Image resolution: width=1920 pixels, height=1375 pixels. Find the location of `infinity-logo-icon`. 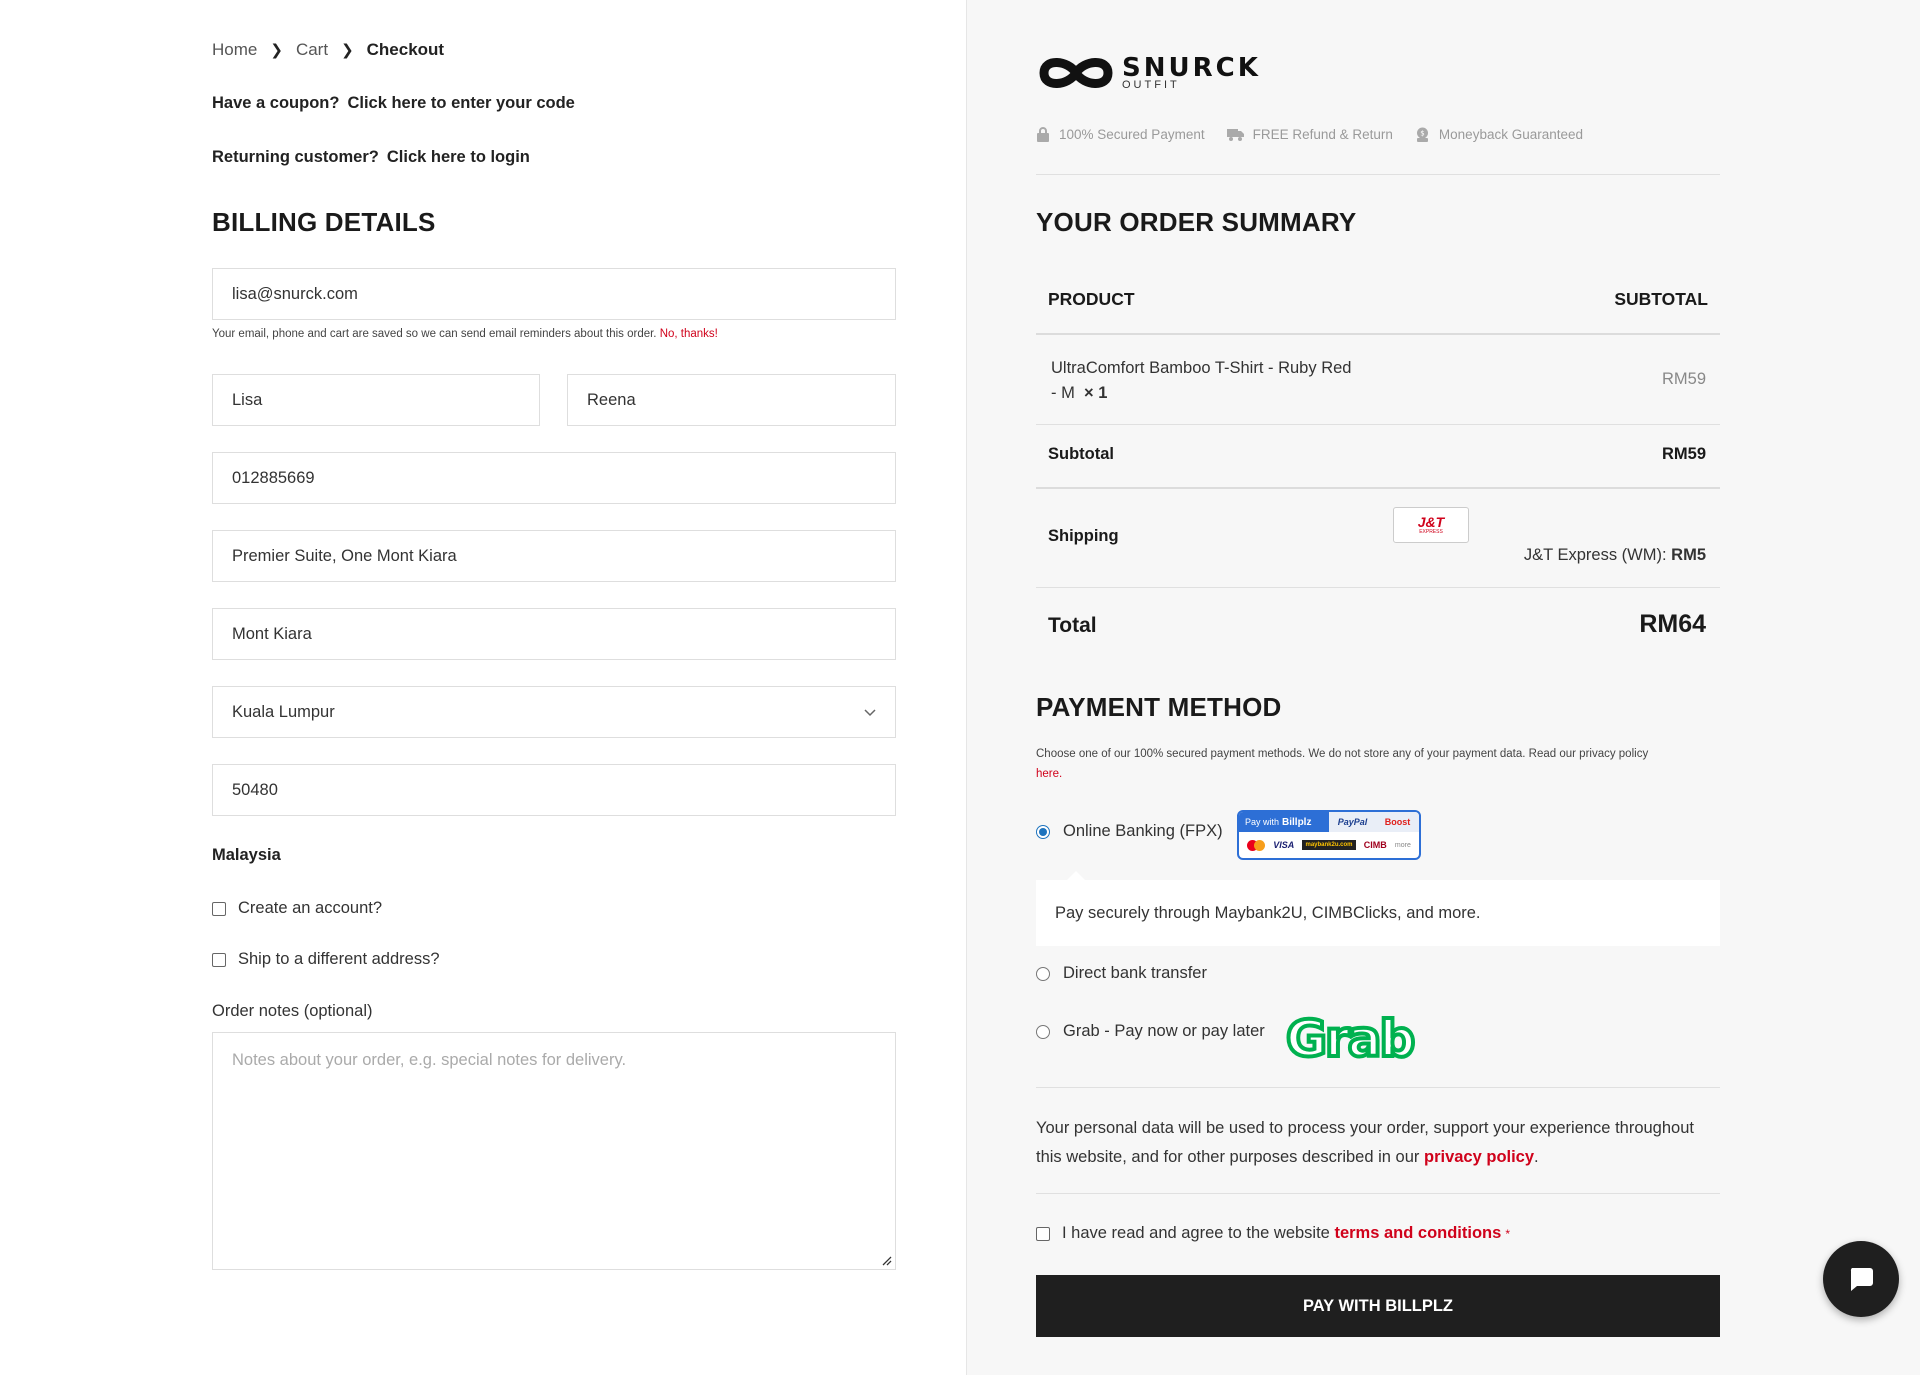

infinity-logo-icon is located at coordinates (1076, 73).